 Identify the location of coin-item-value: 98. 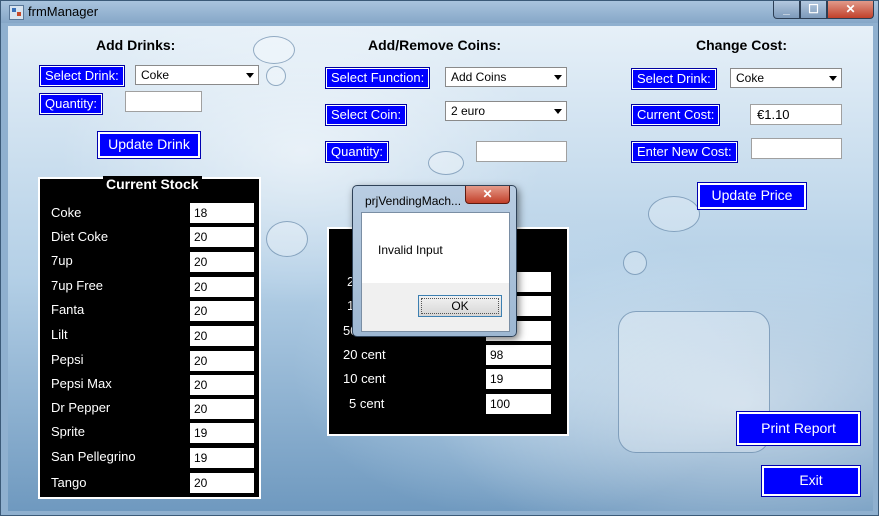
(518, 355).